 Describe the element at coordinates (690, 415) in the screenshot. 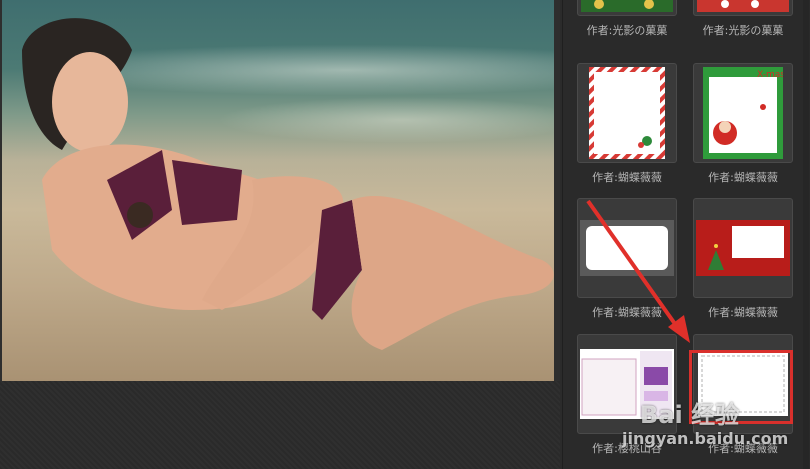

I see `watermark-brand: Bai 经验` at that location.